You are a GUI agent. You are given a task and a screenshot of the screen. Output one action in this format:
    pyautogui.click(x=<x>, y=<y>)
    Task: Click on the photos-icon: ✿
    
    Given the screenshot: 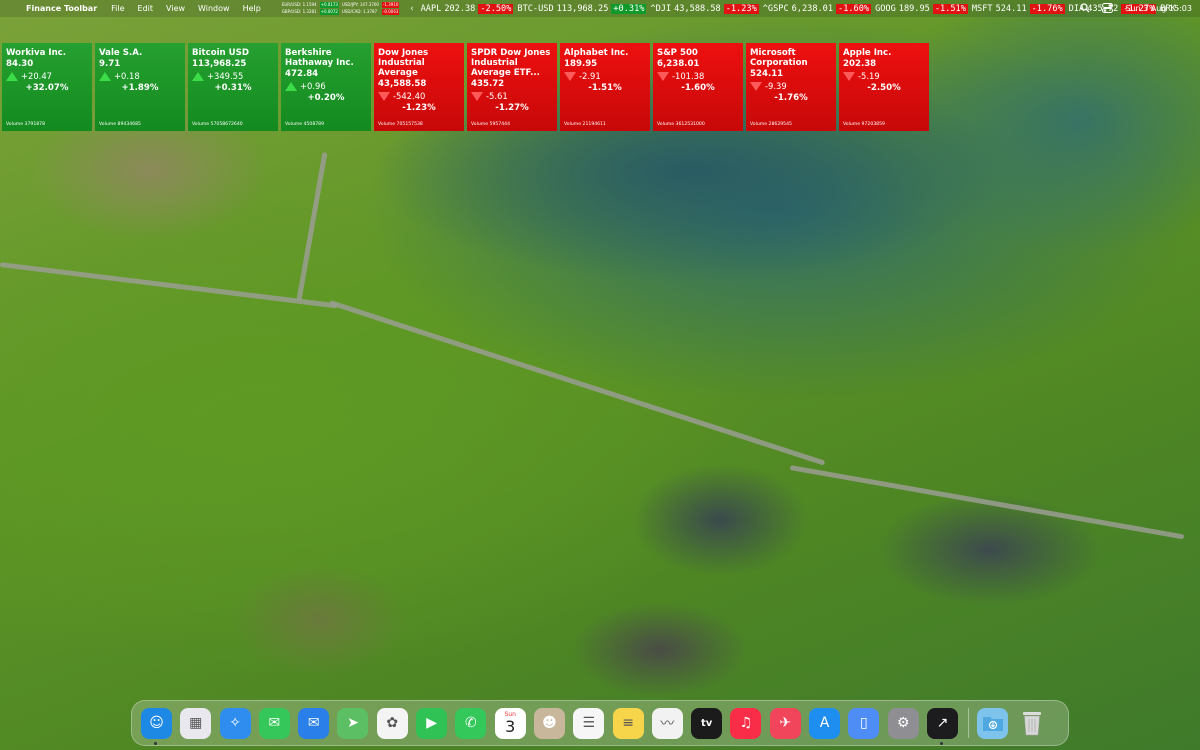 What is the action you would take?
    pyautogui.click(x=392, y=723)
    